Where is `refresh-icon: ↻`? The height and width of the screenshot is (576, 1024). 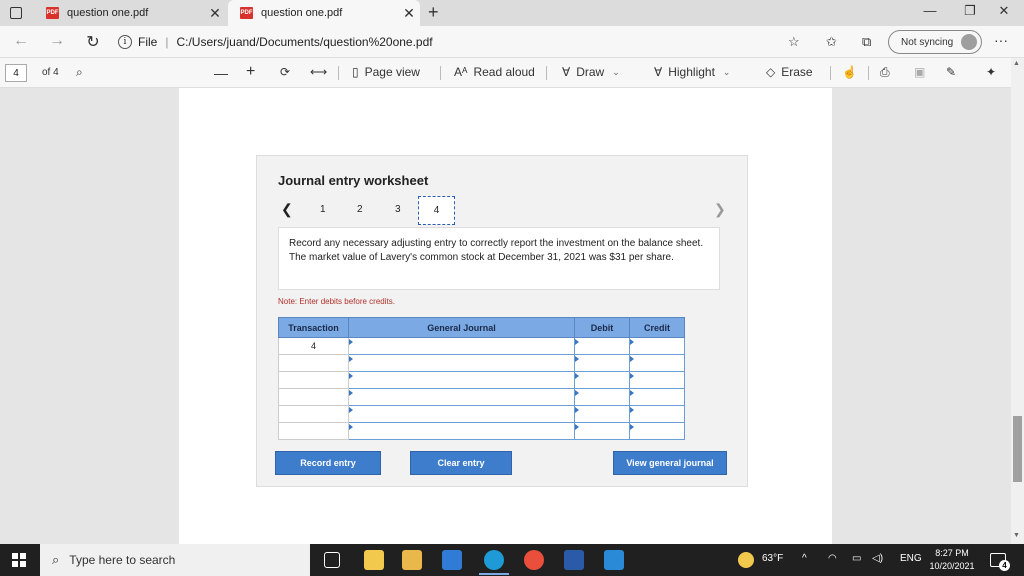 refresh-icon: ↻ is located at coordinates (93, 42).